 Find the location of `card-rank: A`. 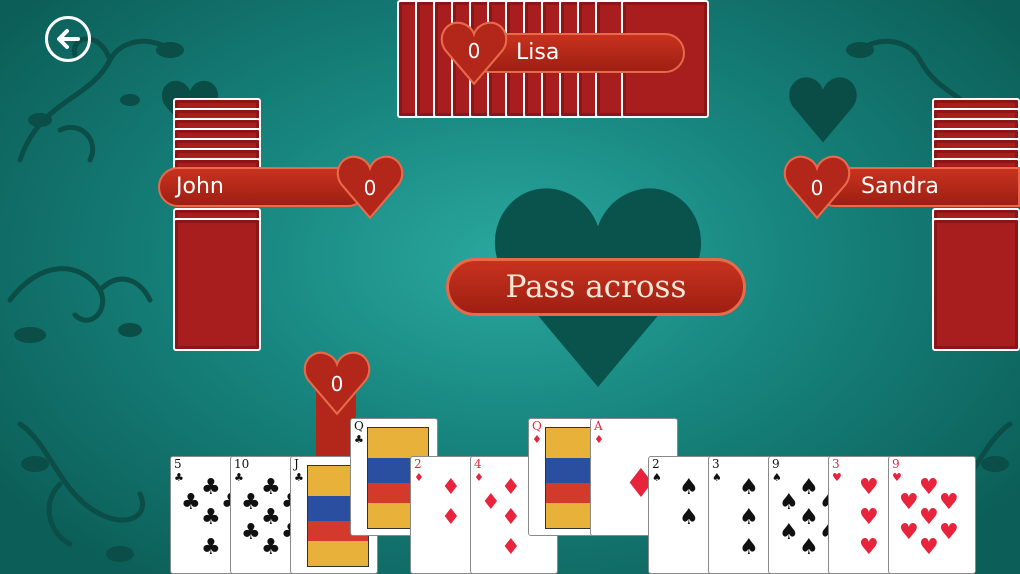

card-rank: A is located at coordinates (598, 426).